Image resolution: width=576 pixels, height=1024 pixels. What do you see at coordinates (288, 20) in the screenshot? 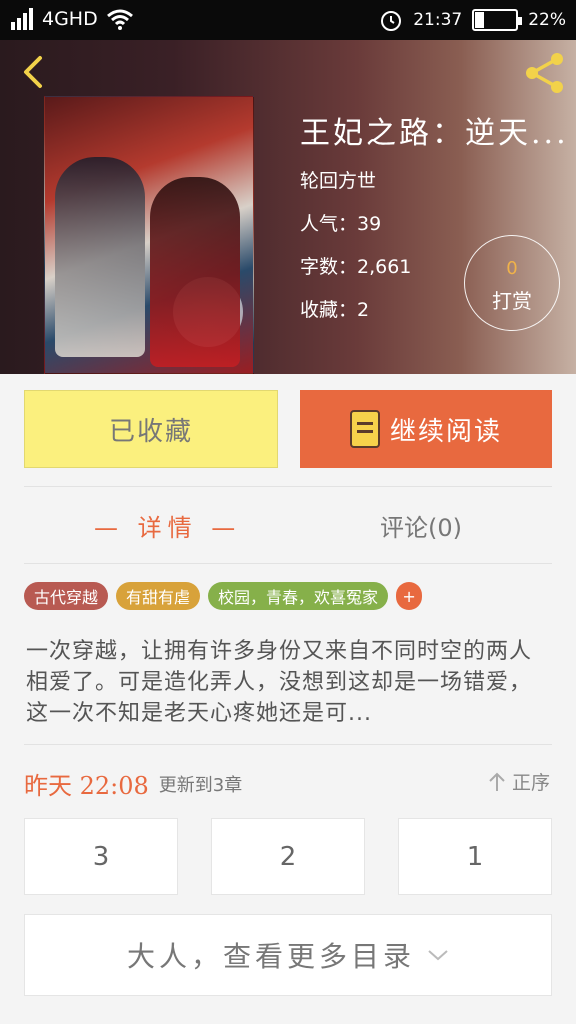
I see `status-bar: 4GHD 21:37 22%` at bounding box center [288, 20].